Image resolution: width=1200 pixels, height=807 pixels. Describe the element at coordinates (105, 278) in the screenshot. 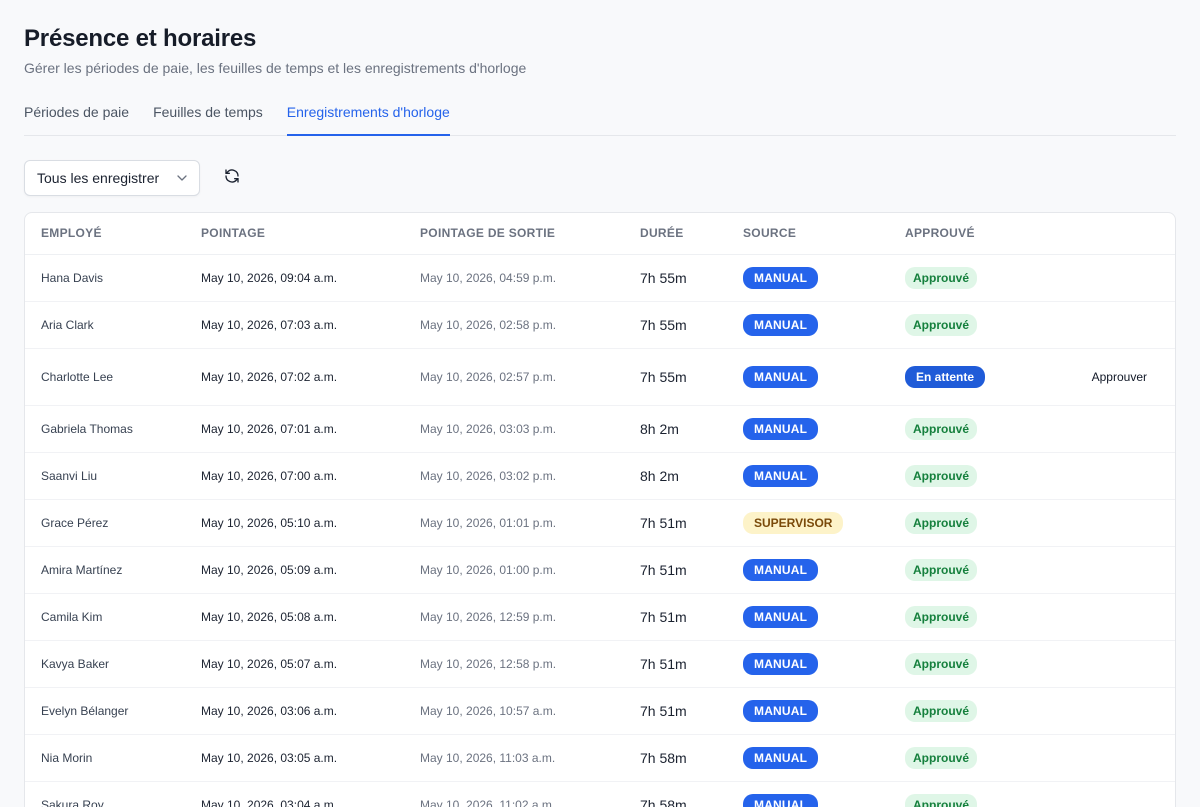

I see `employee-name: Hana Davis` at that location.